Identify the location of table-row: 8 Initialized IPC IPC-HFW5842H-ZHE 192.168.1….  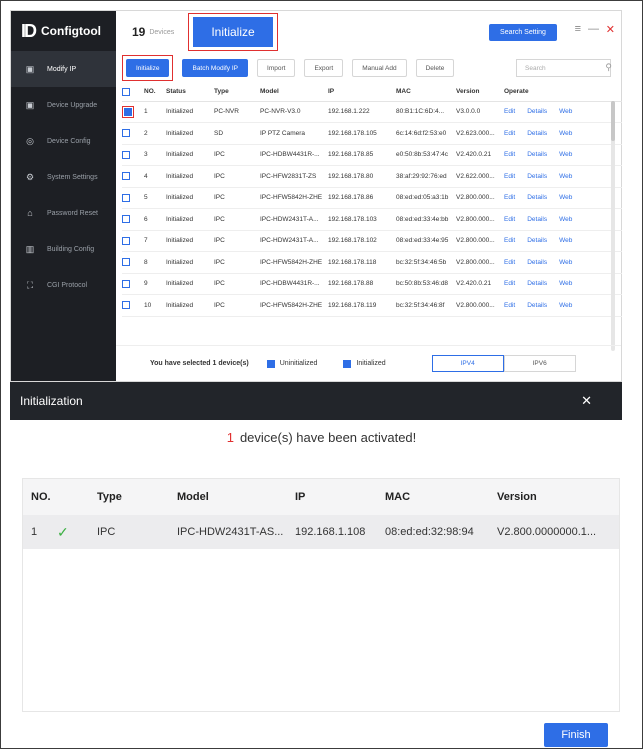
(372, 262).